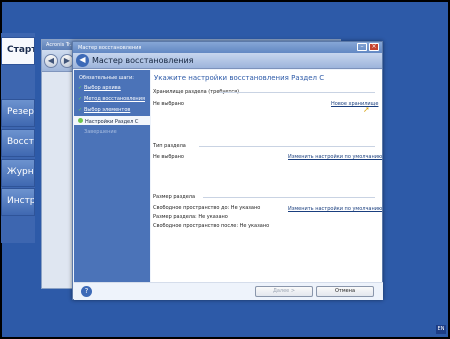  I want to click on step-partition-settings: Настройки Раздел C, so click(112, 120).